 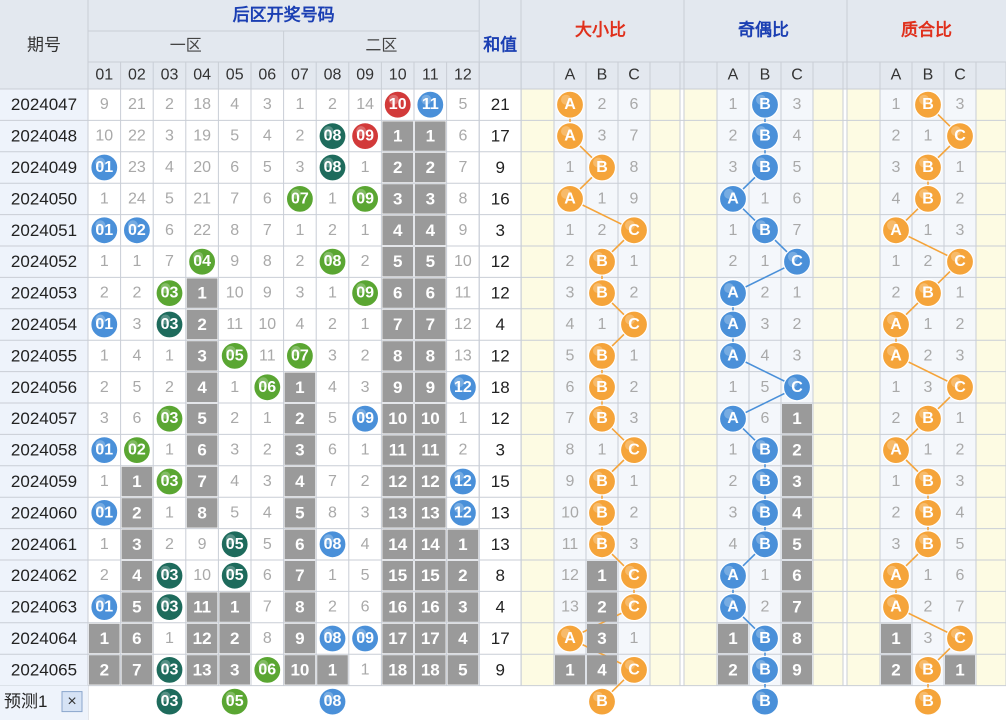 I want to click on ball-label: 09, so click(x=365, y=638).